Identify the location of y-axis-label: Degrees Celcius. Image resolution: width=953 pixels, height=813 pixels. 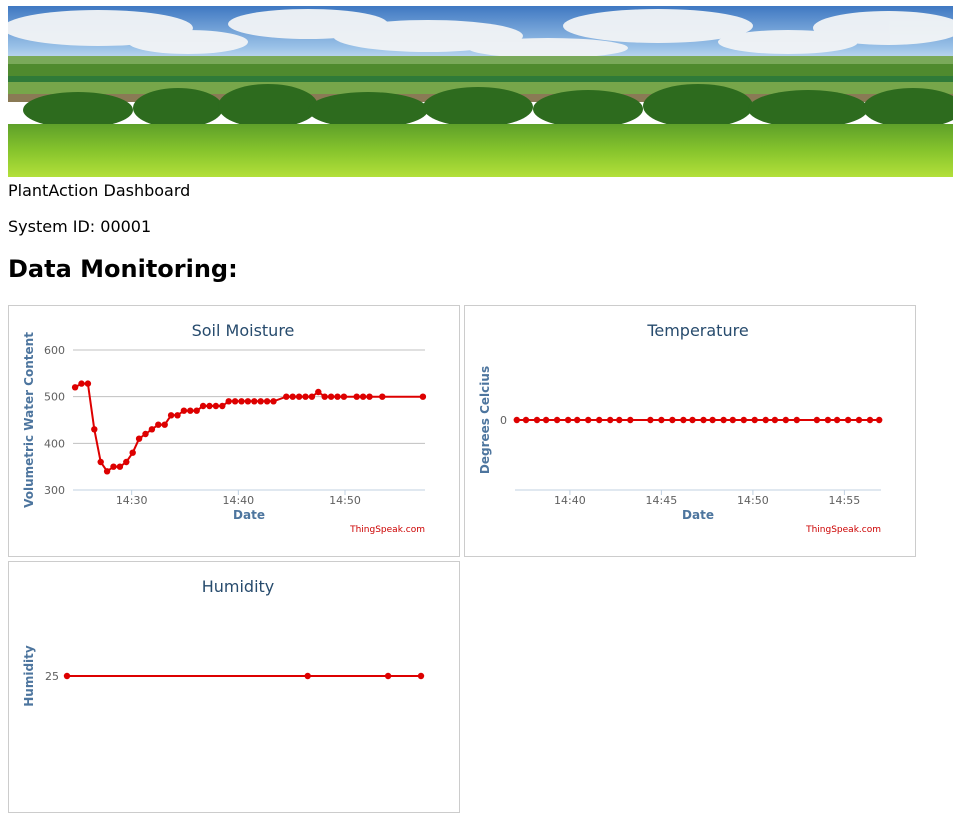
(485, 420).